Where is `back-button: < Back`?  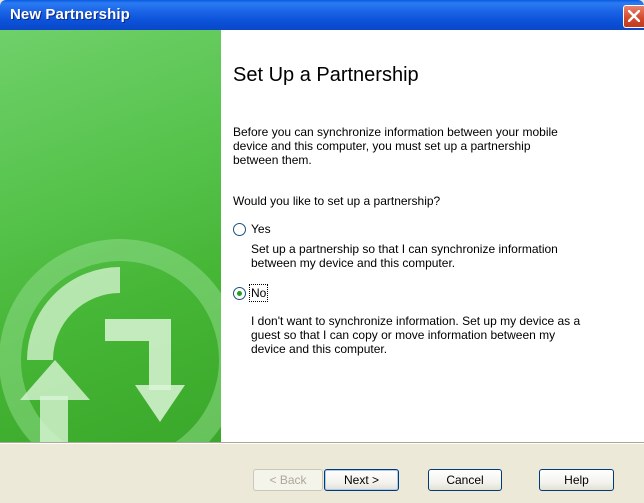 back-button: < Back is located at coordinates (288, 480).